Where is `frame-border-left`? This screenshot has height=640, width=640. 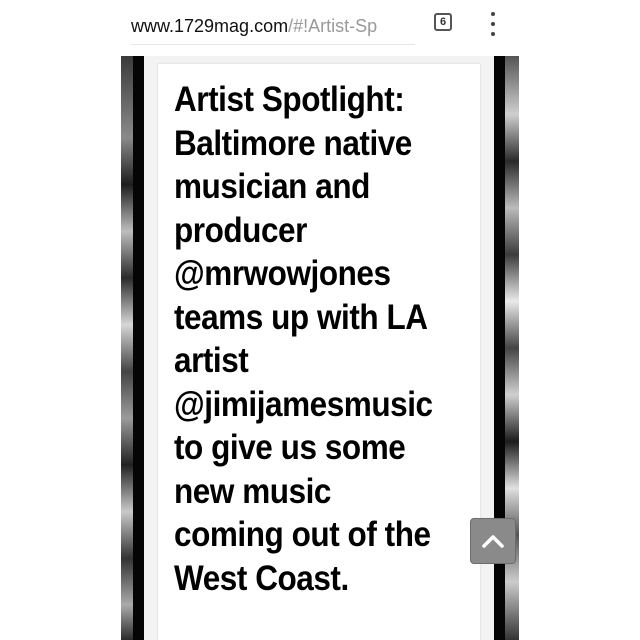 frame-border-left is located at coordinates (138, 348).